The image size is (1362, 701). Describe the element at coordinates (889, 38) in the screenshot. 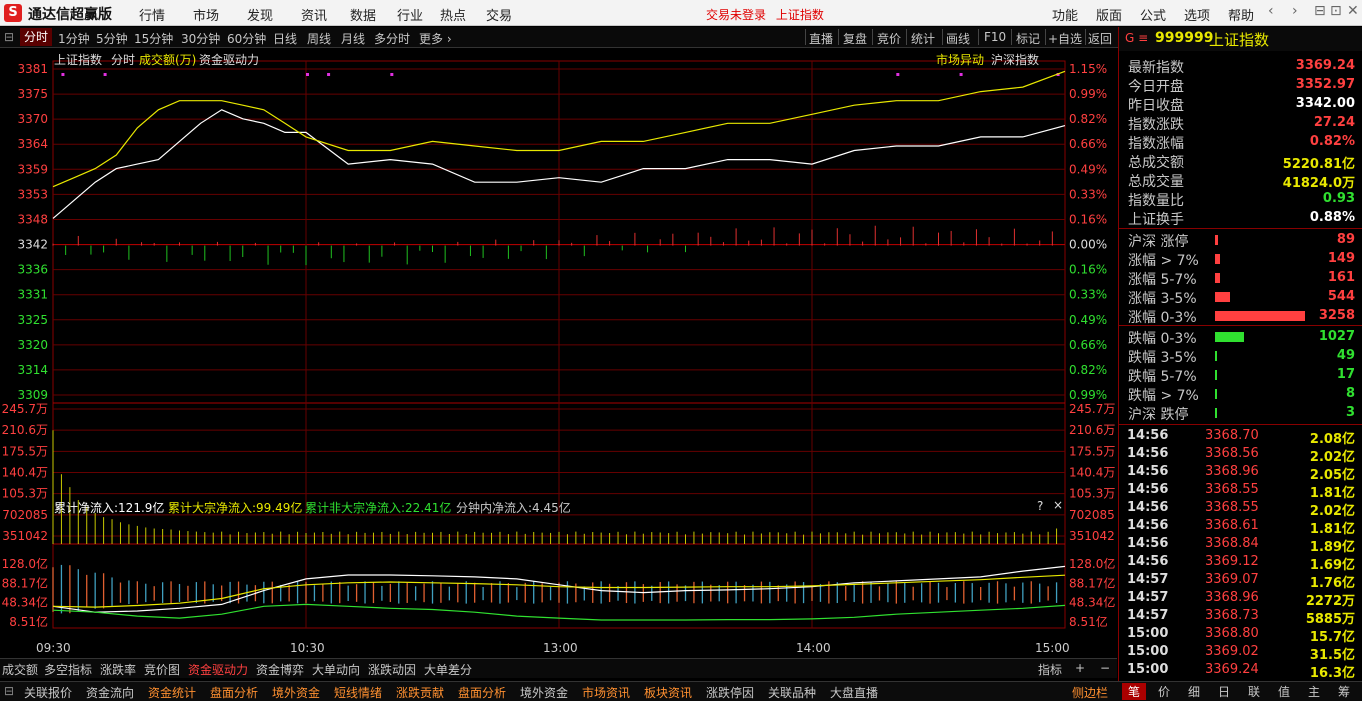

I see `btn-jingjia: 竞价` at that location.